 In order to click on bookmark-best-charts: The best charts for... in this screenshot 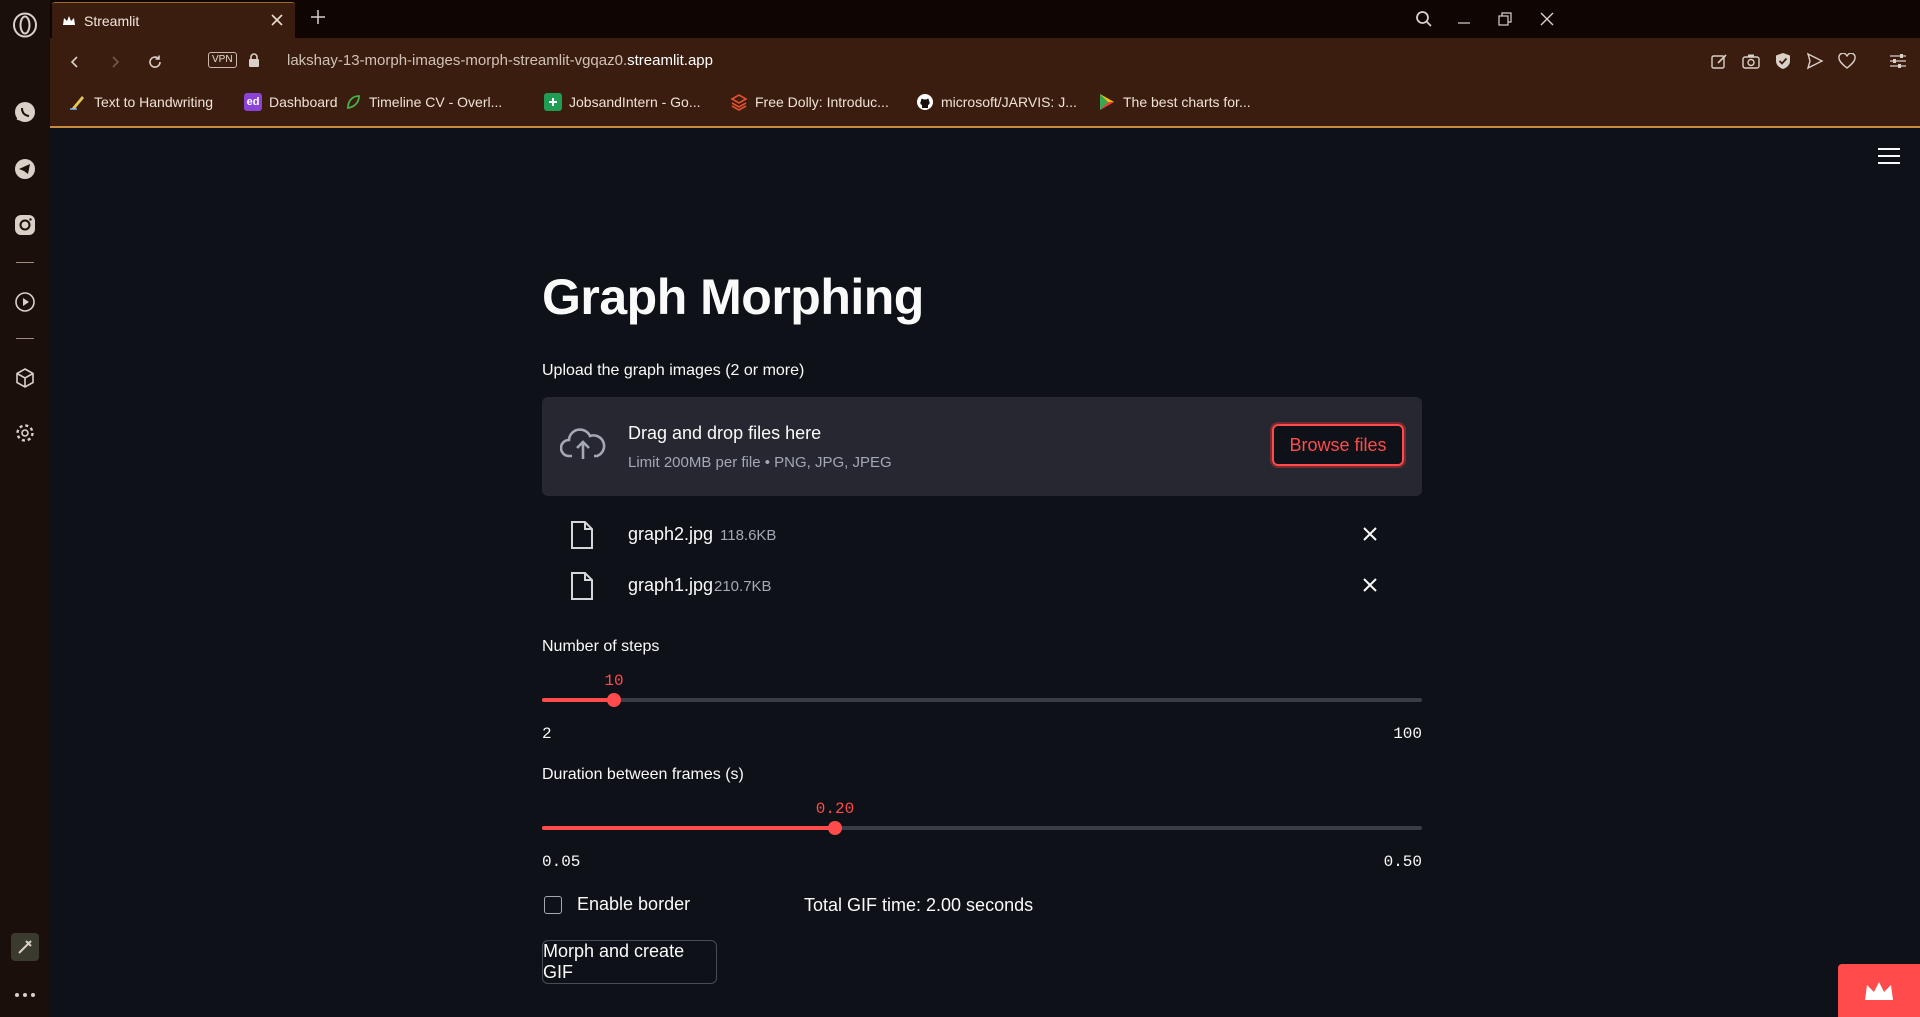, I will do `click(1174, 102)`.